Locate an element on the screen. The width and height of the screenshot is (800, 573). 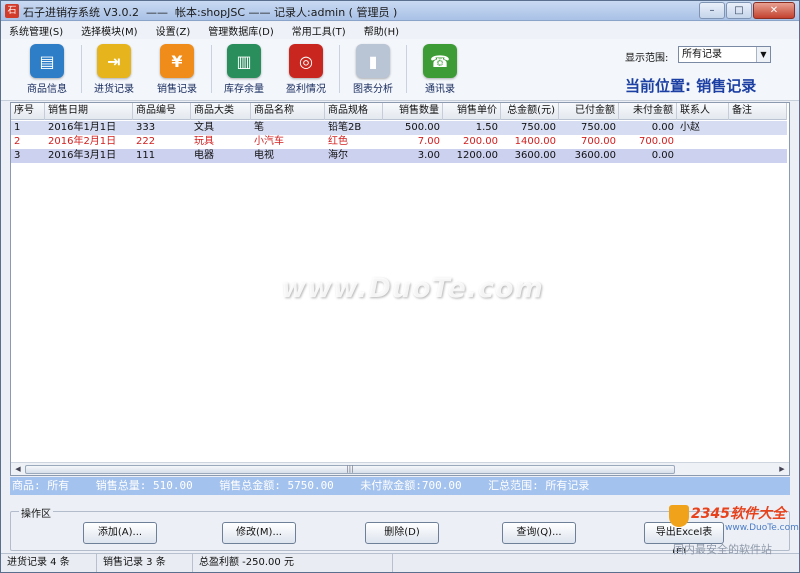
column-header: 商品编号 is located at coordinates (162, 111).